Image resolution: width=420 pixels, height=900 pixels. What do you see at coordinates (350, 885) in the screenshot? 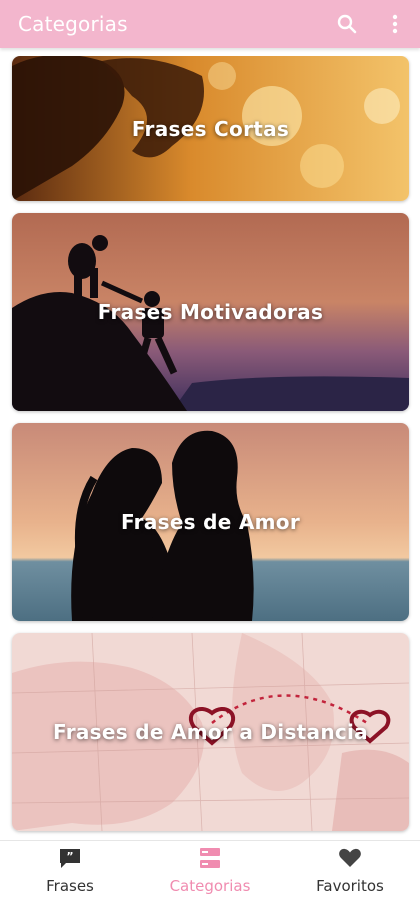
I see `nav-label: Favoritos` at bounding box center [350, 885].